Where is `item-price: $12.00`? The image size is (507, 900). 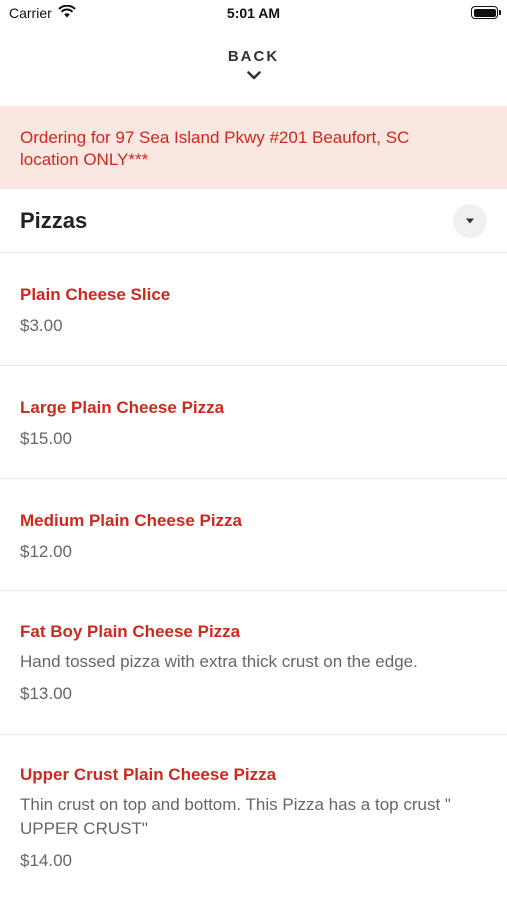 item-price: $12.00 is located at coordinates (46, 551).